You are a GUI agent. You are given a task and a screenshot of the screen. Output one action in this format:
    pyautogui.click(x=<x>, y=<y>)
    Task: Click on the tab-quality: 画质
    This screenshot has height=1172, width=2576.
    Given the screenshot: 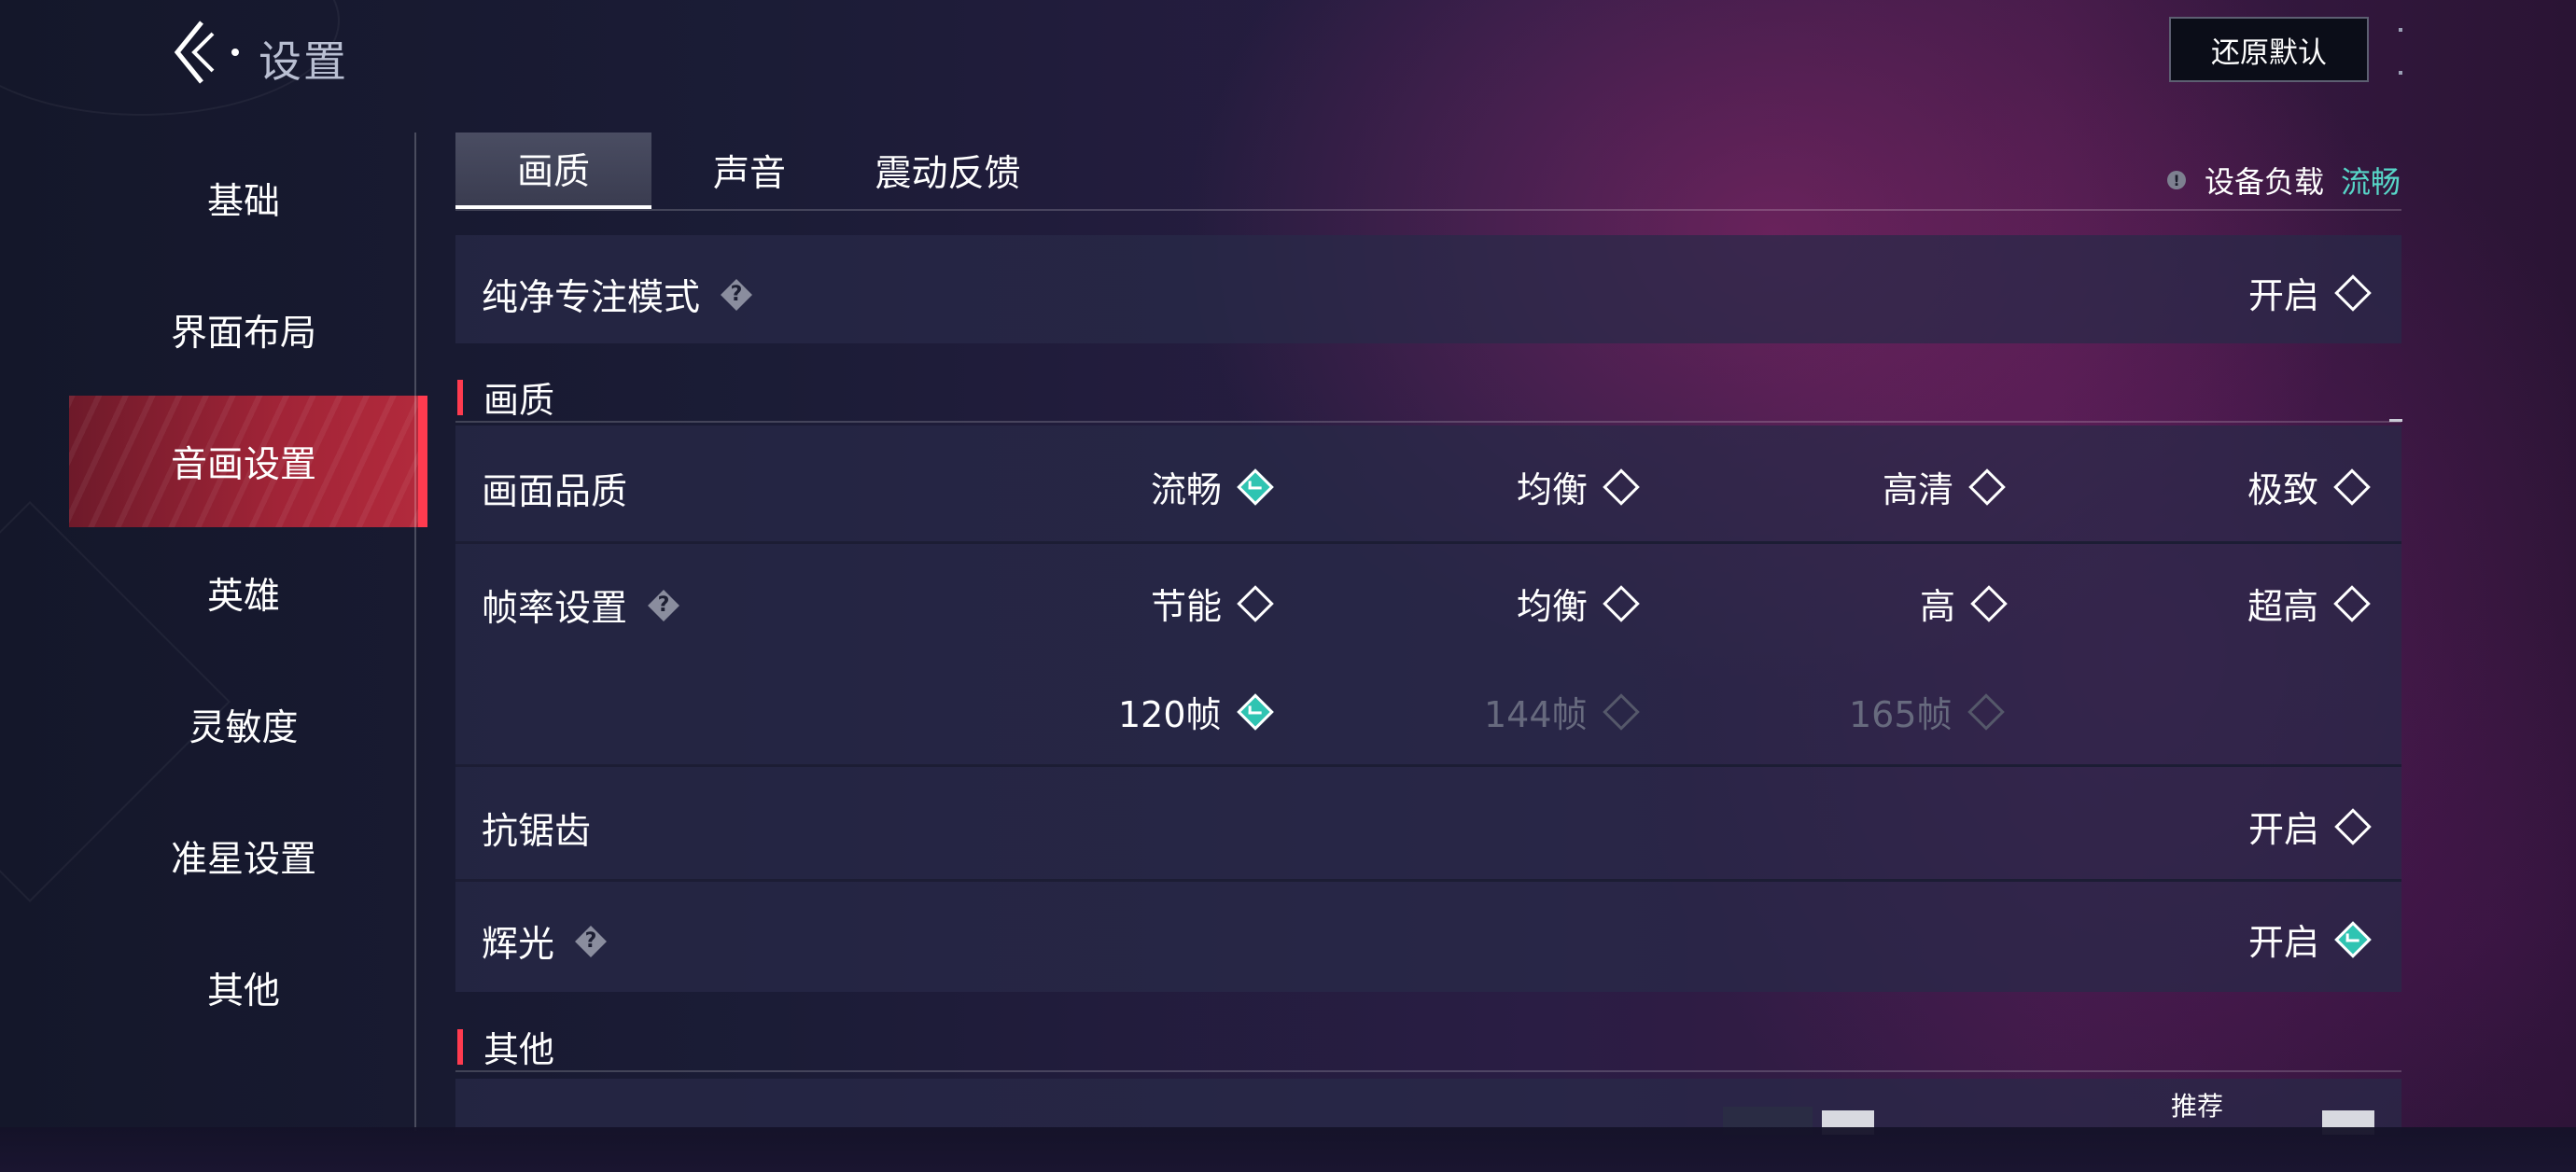 What is the action you would take?
    pyautogui.click(x=553, y=171)
    